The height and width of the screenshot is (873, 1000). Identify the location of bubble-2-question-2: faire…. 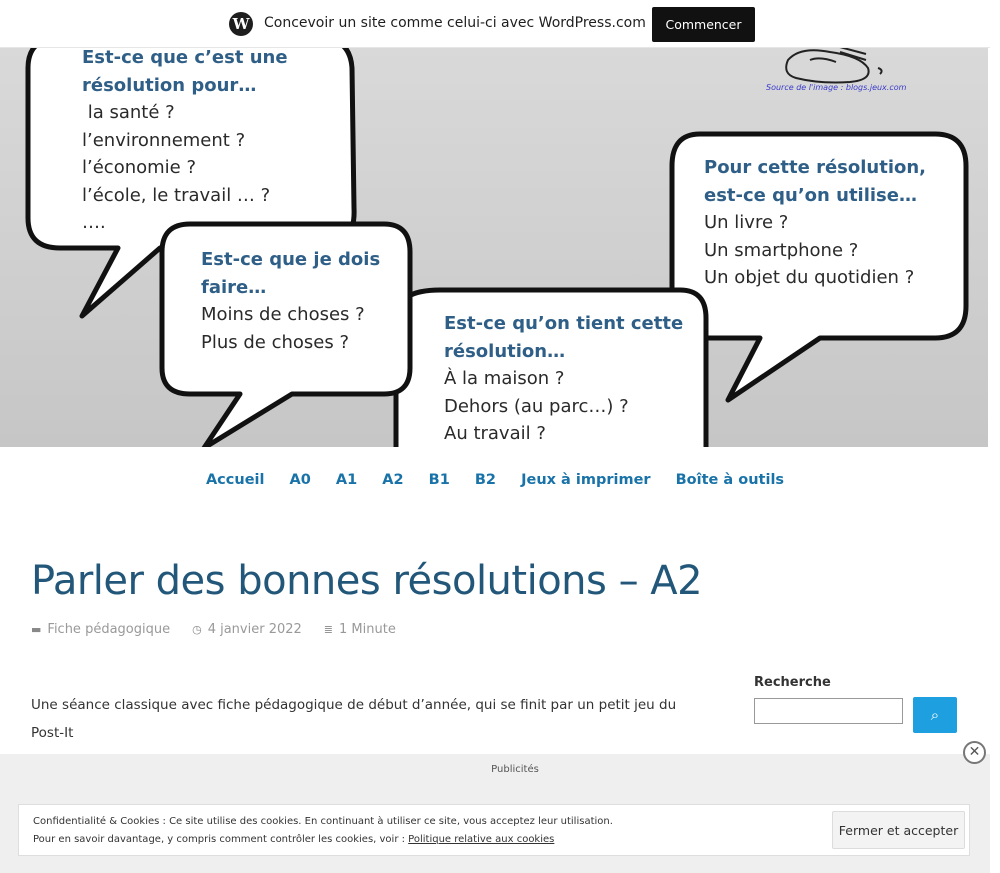
(234, 287).